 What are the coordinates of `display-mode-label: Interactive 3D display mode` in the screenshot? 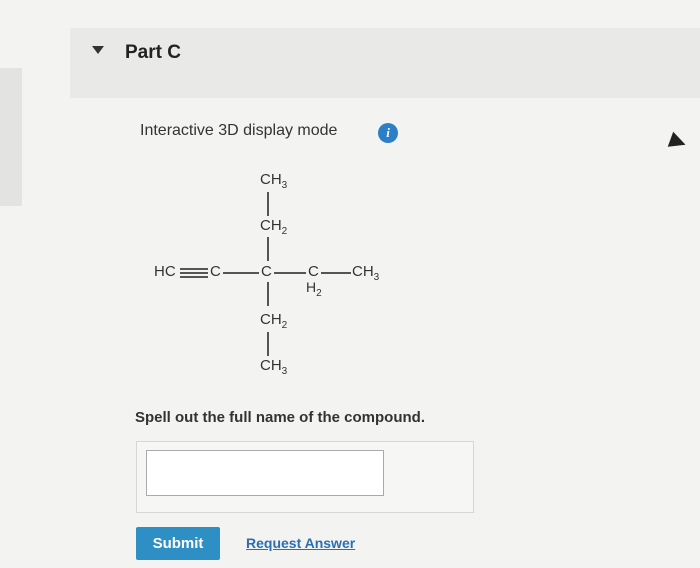 It's located at (239, 130).